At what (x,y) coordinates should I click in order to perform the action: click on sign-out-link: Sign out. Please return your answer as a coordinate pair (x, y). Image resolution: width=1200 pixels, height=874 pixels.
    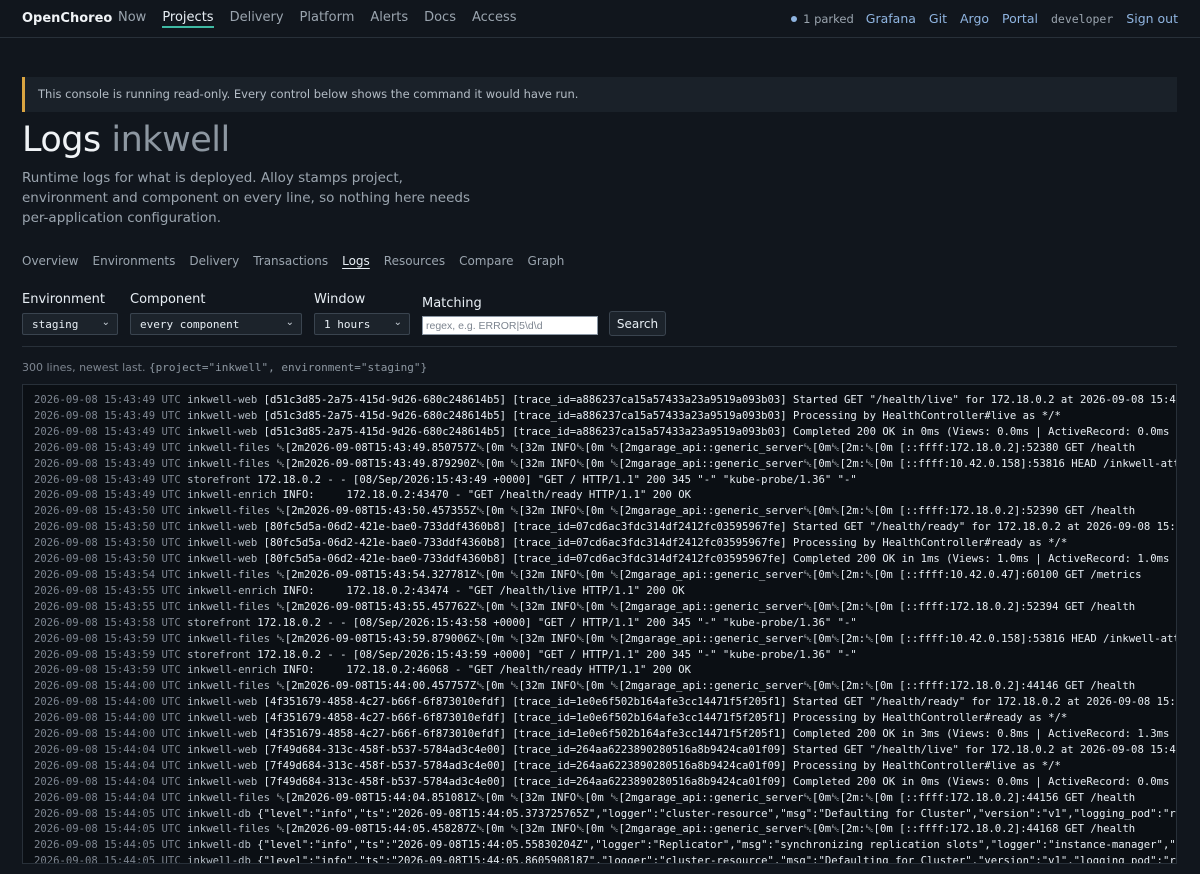
    Looking at the image, I should click on (1152, 18).